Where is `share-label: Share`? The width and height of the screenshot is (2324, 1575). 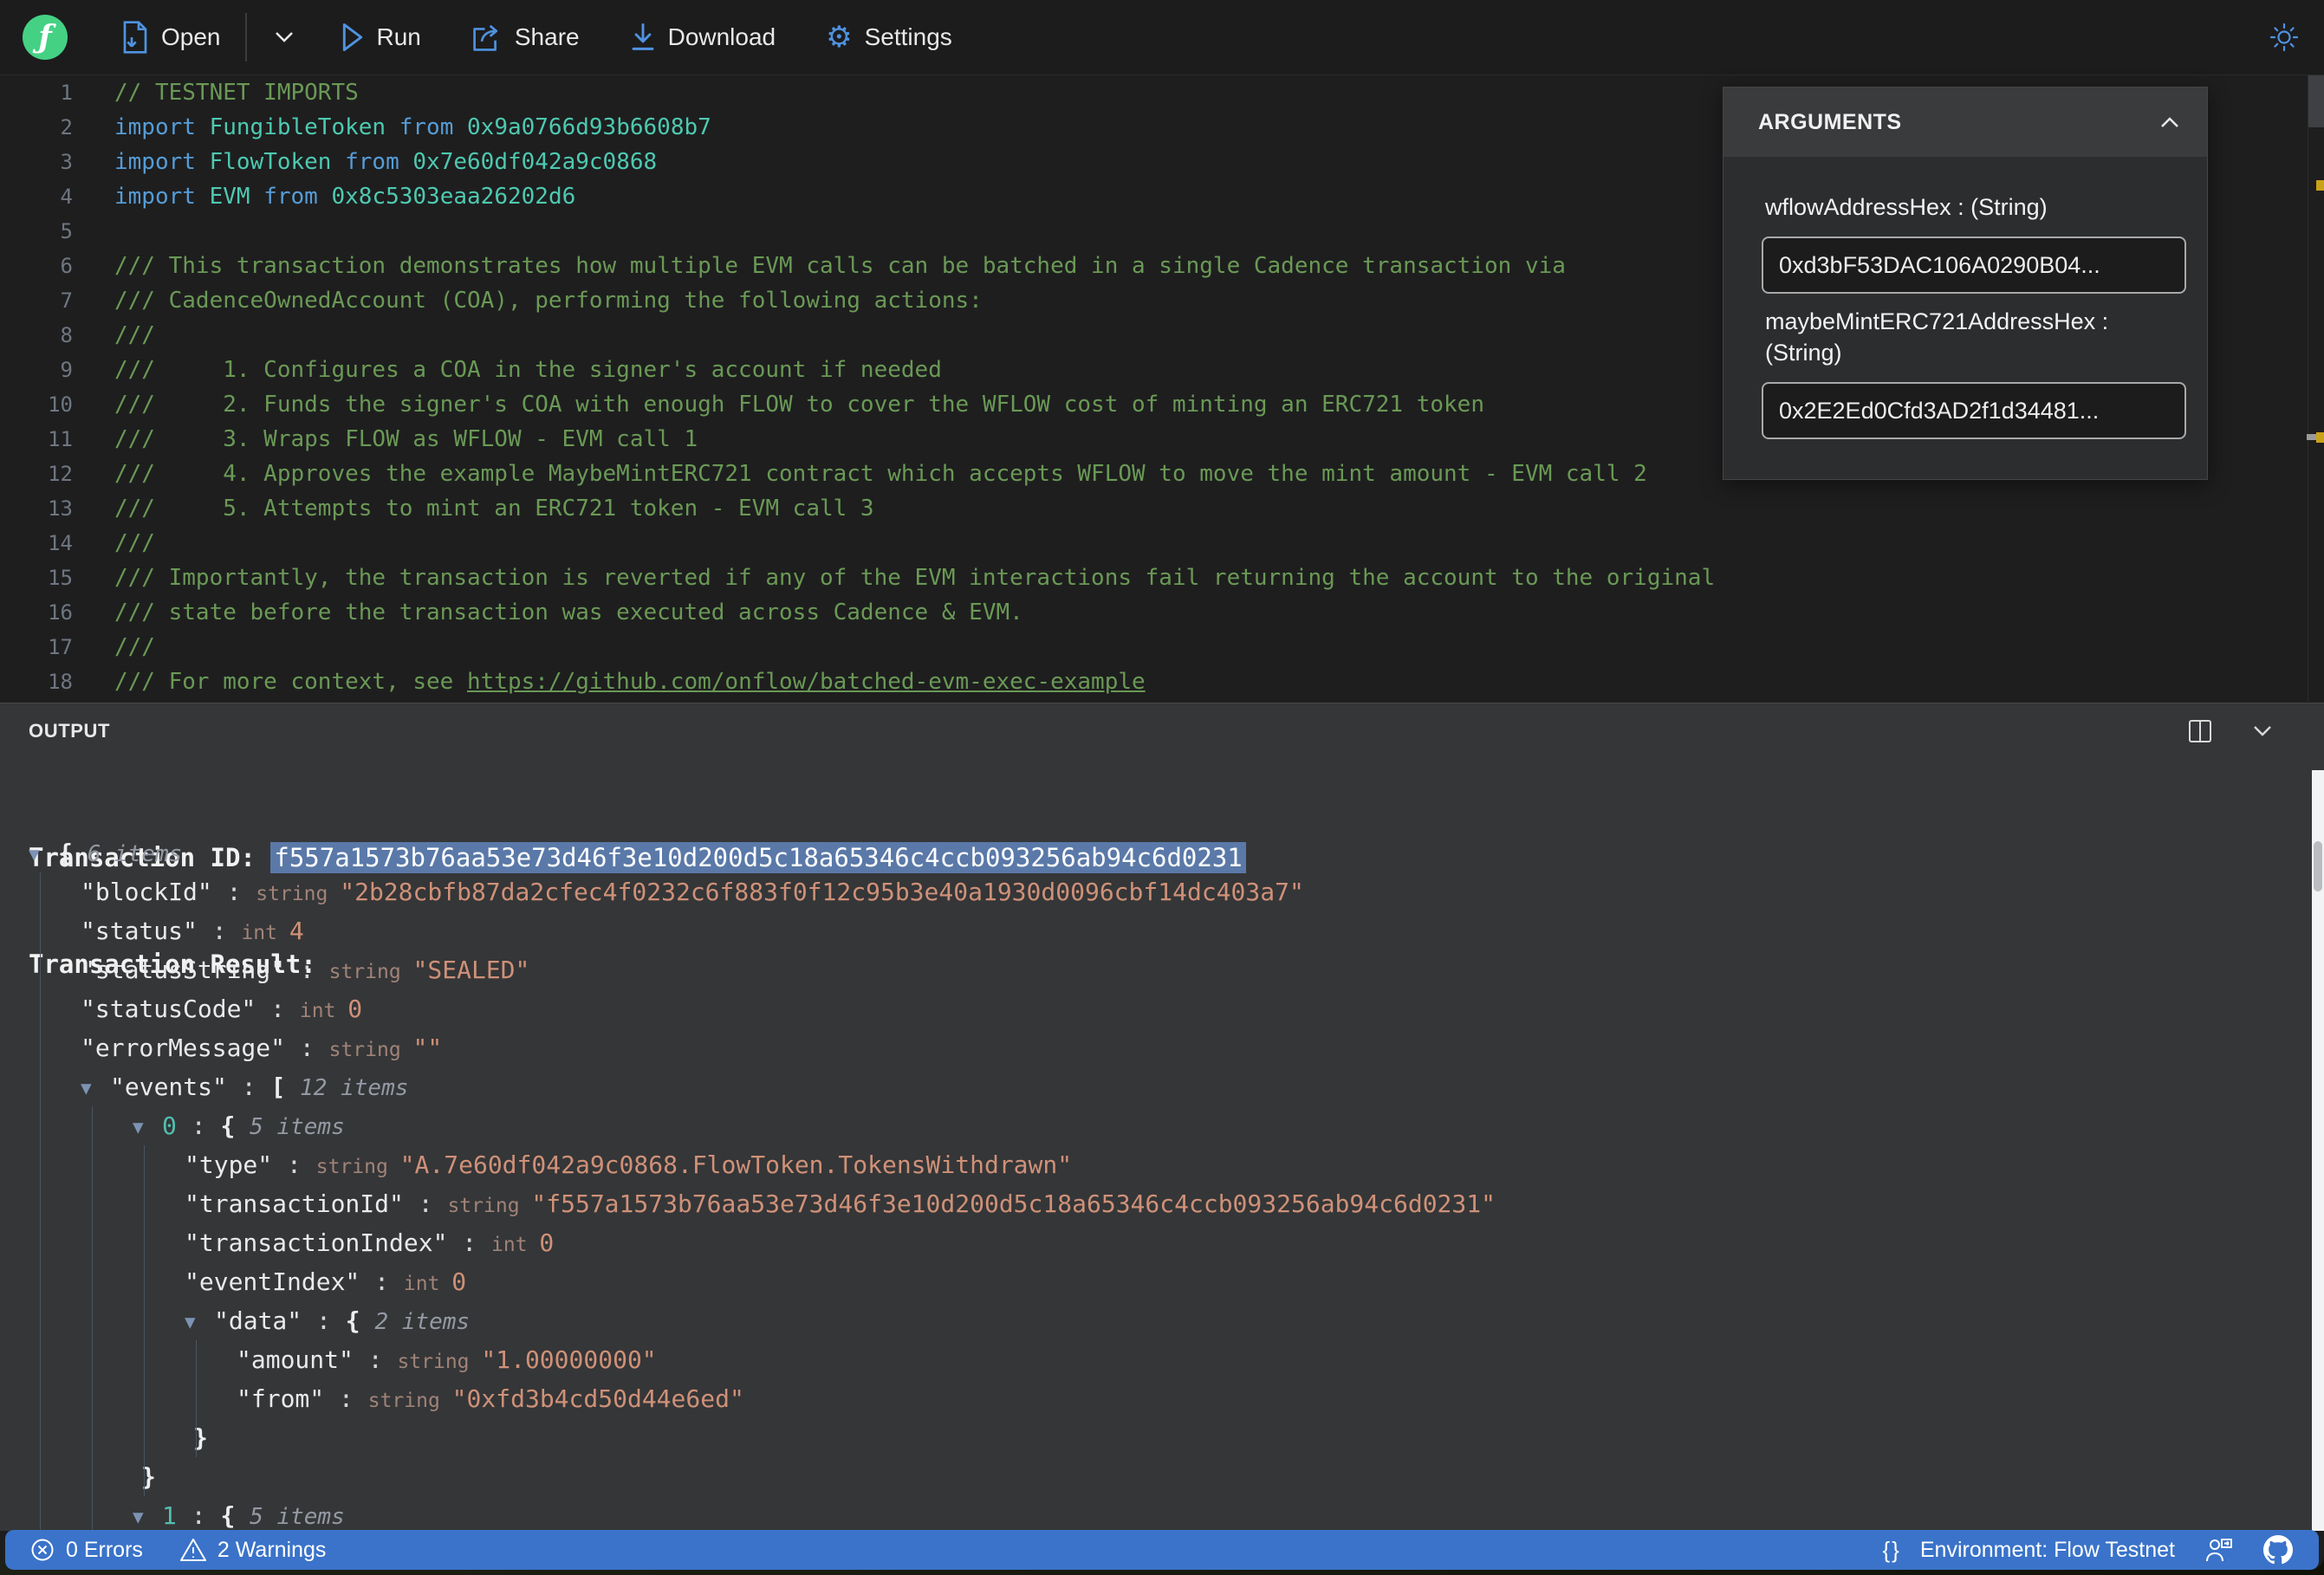
share-label: Share is located at coordinates (547, 36).